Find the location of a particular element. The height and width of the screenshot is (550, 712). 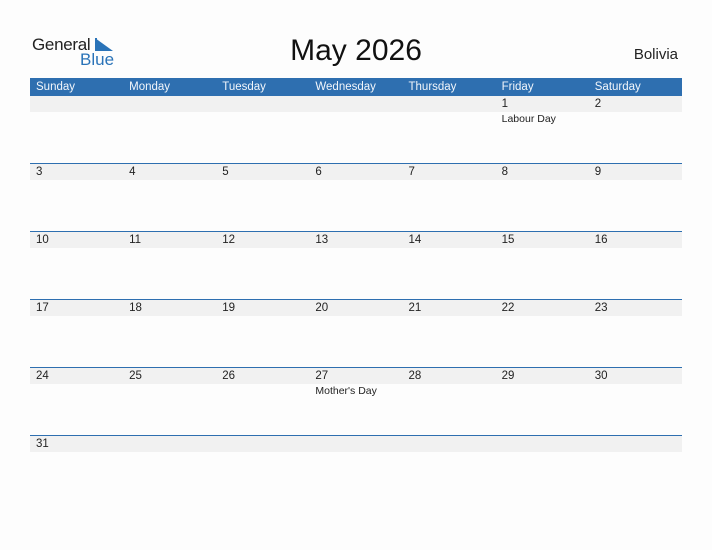

date-strip: 10 11 12 13 14 15 16 is located at coordinates (356, 240).